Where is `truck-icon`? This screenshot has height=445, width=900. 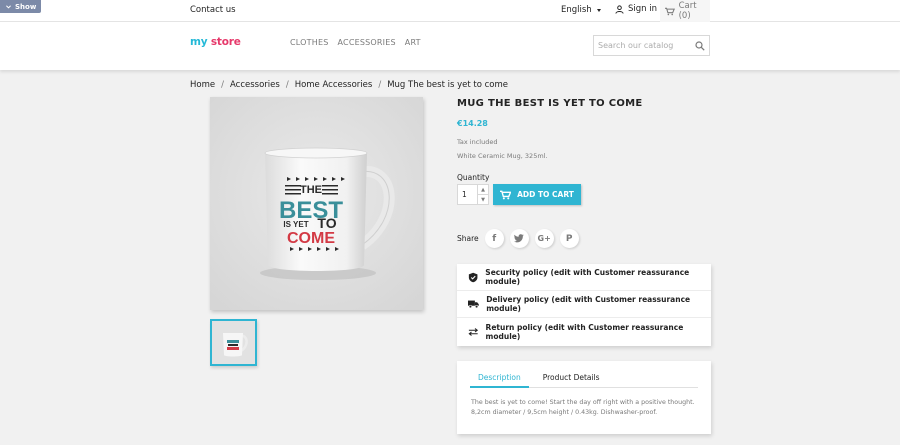
truck-icon is located at coordinates (473, 304).